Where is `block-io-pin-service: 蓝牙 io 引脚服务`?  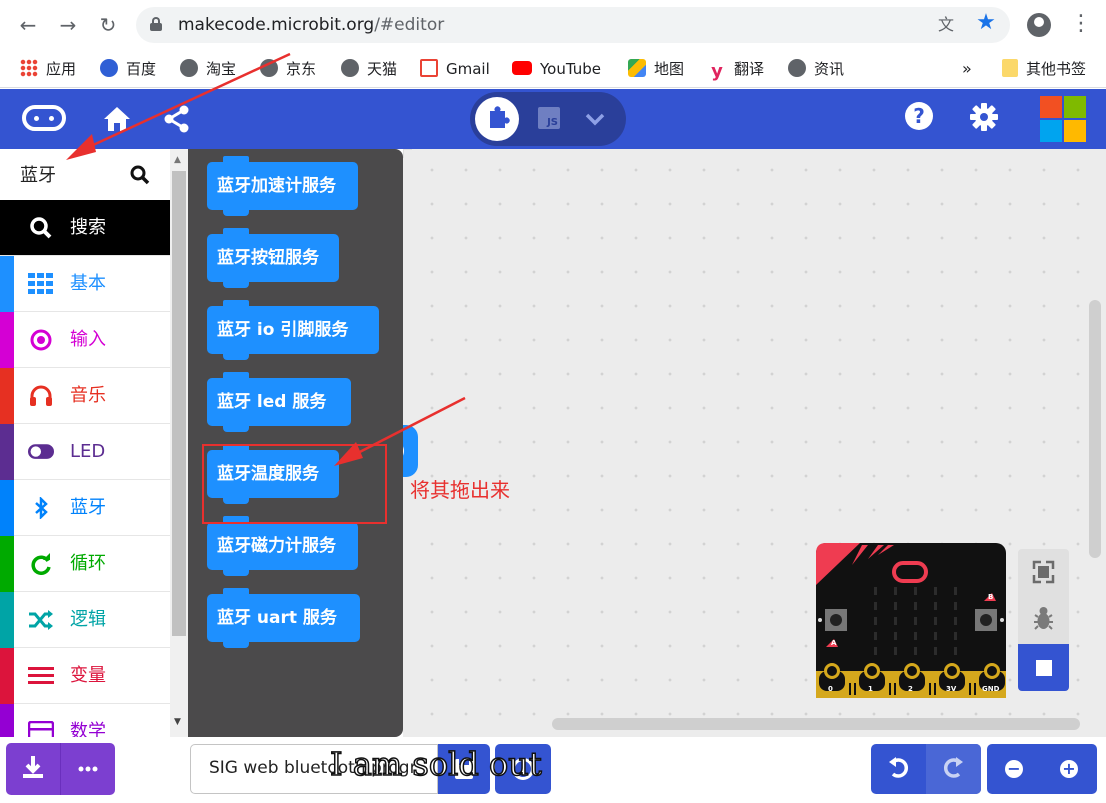 block-io-pin-service: 蓝牙 io 引脚服务 is located at coordinates (293, 330).